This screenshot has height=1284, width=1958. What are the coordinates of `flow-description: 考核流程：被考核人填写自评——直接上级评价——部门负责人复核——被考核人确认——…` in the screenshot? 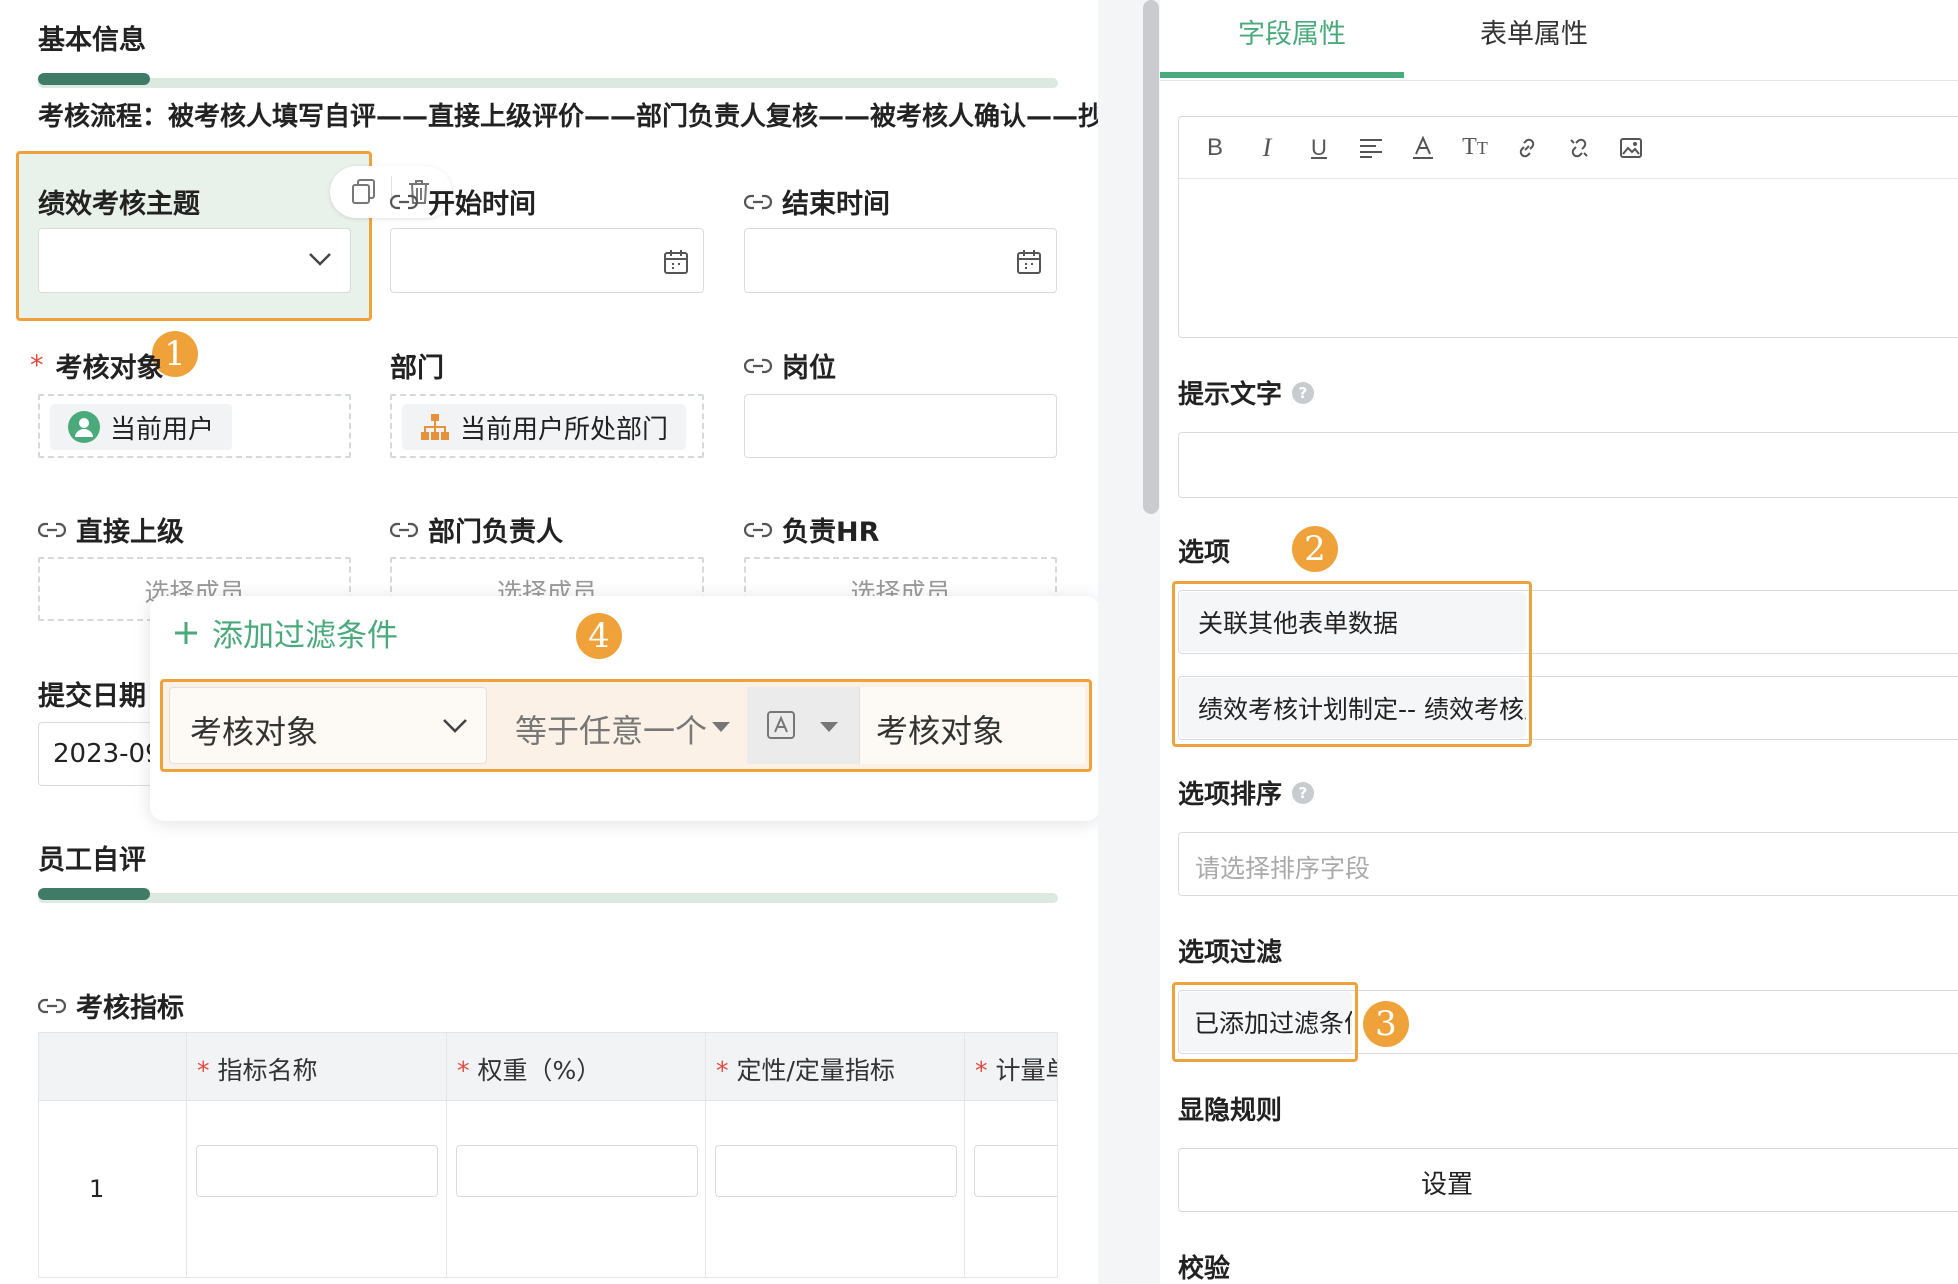 It's located at (636, 117).